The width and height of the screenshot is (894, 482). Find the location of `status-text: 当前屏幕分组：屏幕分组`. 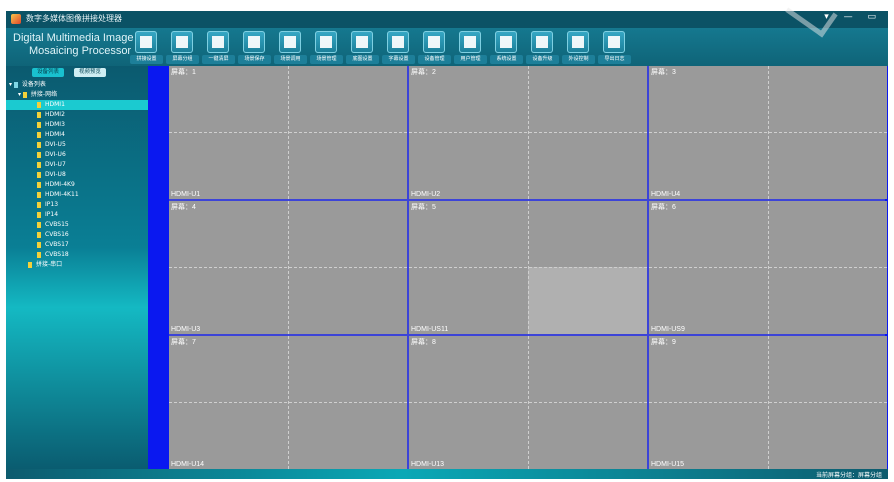

status-text: 当前屏幕分组：屏幕分组 is located at coordinates (848, 475).